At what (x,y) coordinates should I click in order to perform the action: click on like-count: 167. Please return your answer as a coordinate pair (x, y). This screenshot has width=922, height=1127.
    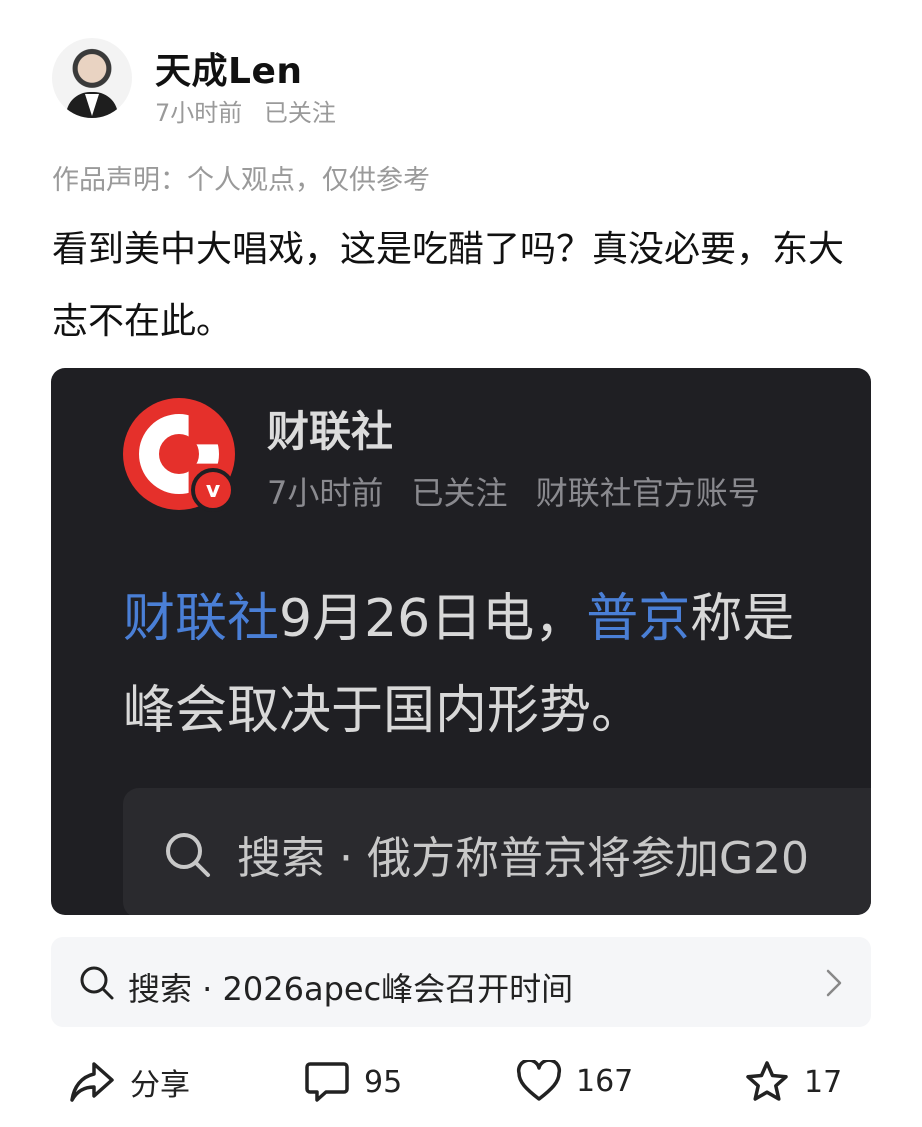
    Looking at the image, I should click on (605, 1081).